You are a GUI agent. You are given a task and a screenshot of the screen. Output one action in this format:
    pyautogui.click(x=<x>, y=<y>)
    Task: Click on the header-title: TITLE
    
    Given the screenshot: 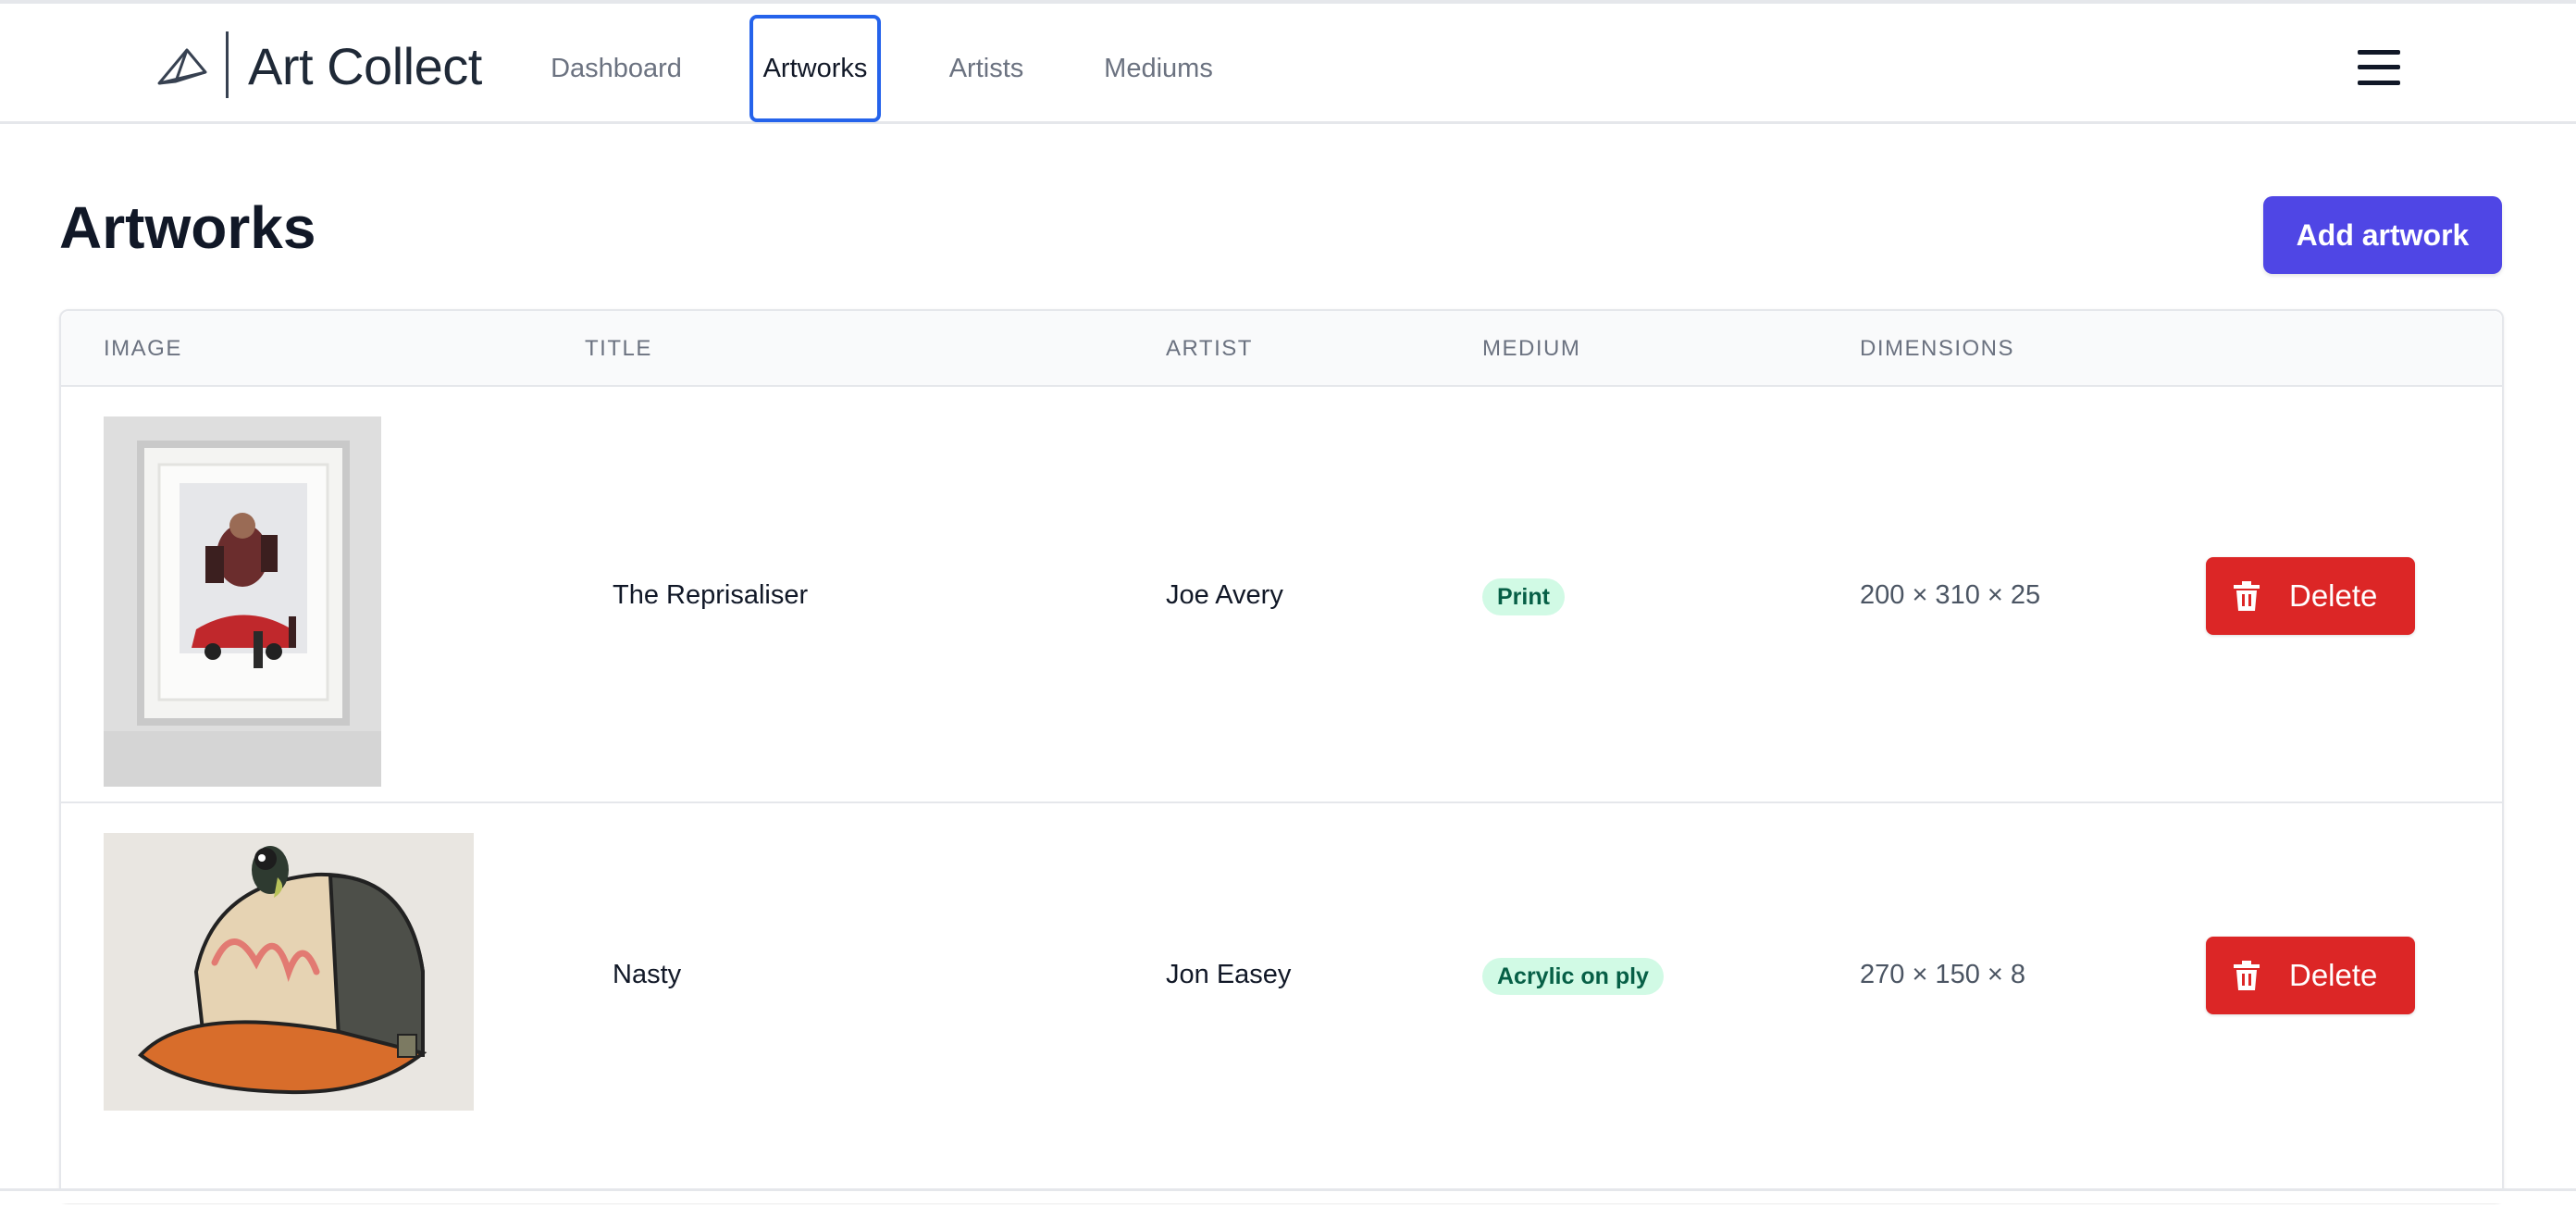 What is the action you would take?
    pyautogui.click(x=619, y=348)
    